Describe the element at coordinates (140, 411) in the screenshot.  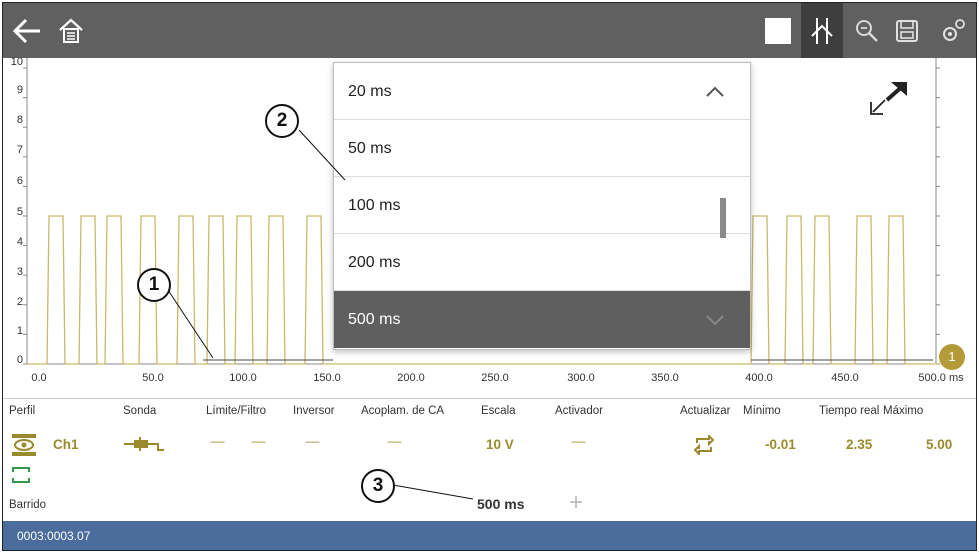
I see `header-sonda: Sonda` at that location.